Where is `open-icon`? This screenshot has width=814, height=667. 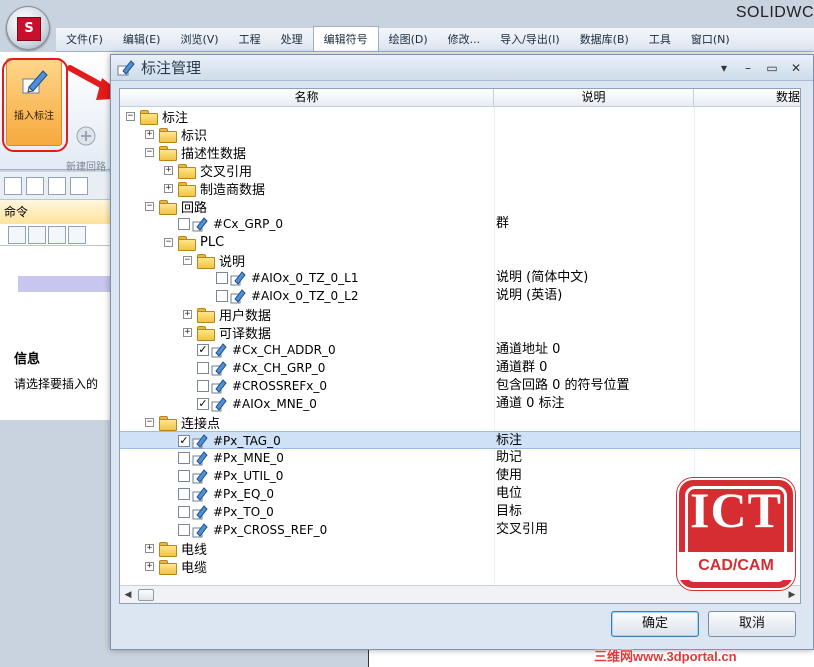
open-icon is located at coordinates (13, 185).